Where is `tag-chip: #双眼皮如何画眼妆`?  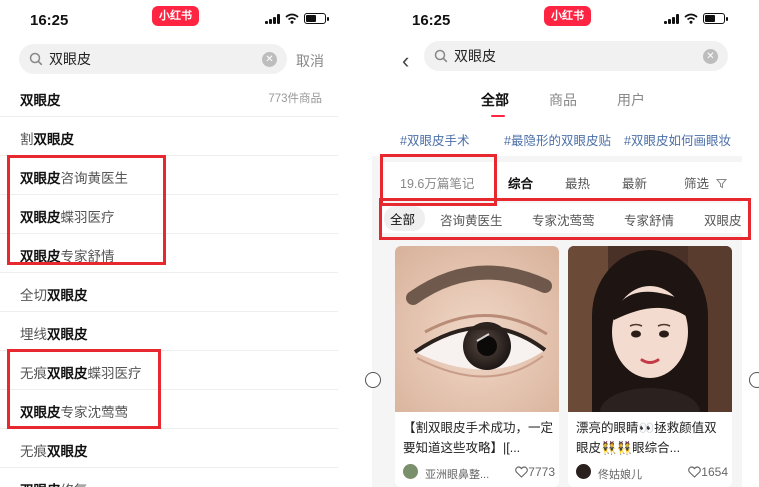 tag-chip: #双眼皮如何画眼妆 is located at coordinates (677, 139).